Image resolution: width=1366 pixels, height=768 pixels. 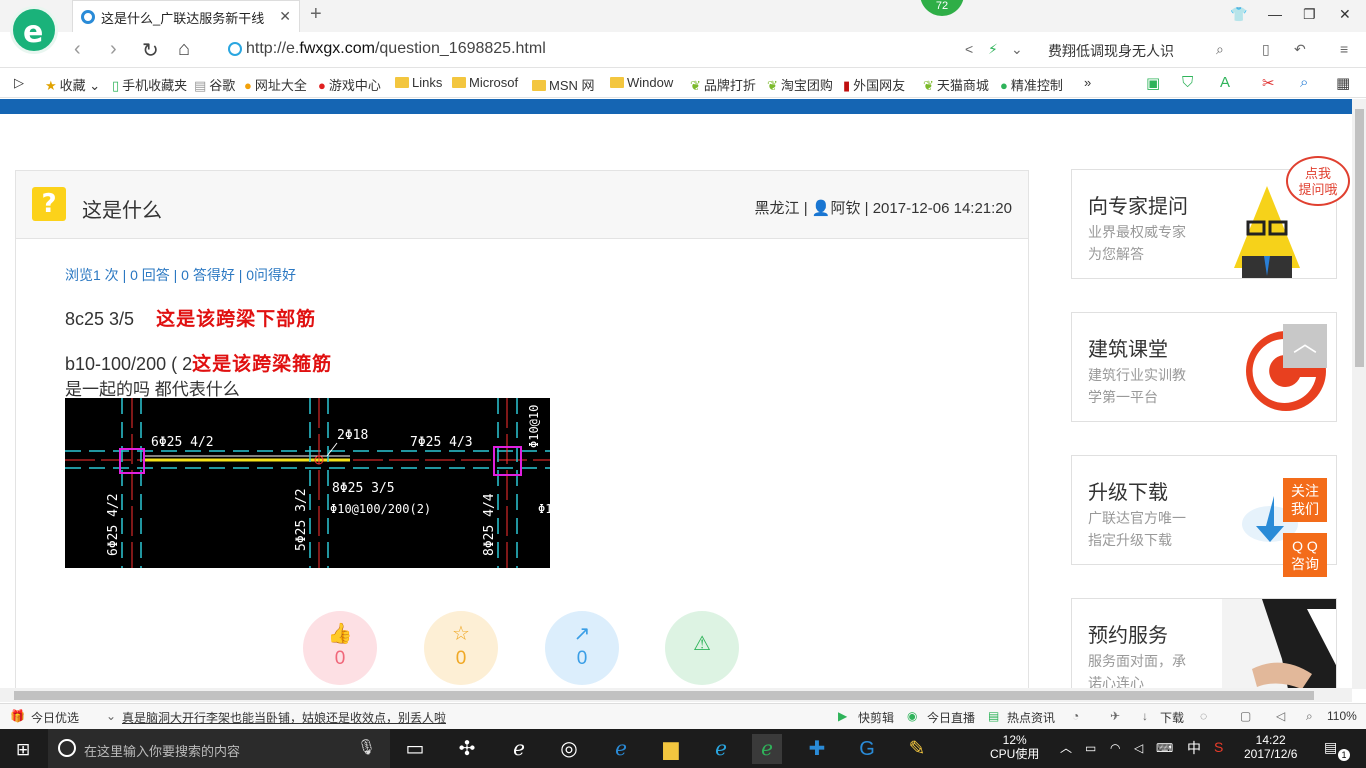 I want to click on fan-app-icon: ✣, so click(x=467, y=749).